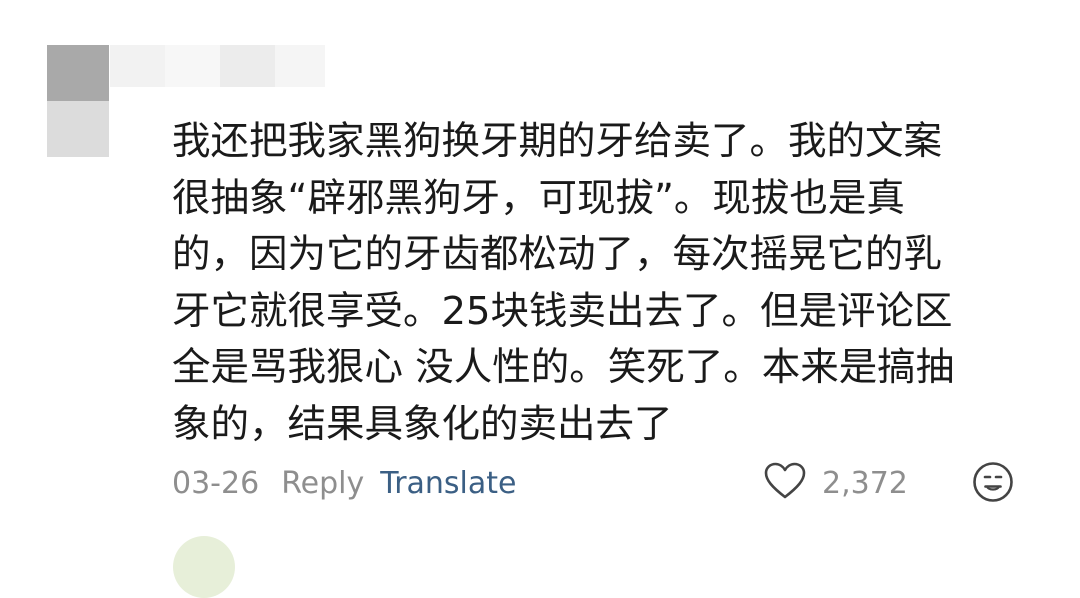 The image size is (1080, 598). I want to click on comment-date: 03-26, so click(216, 483).